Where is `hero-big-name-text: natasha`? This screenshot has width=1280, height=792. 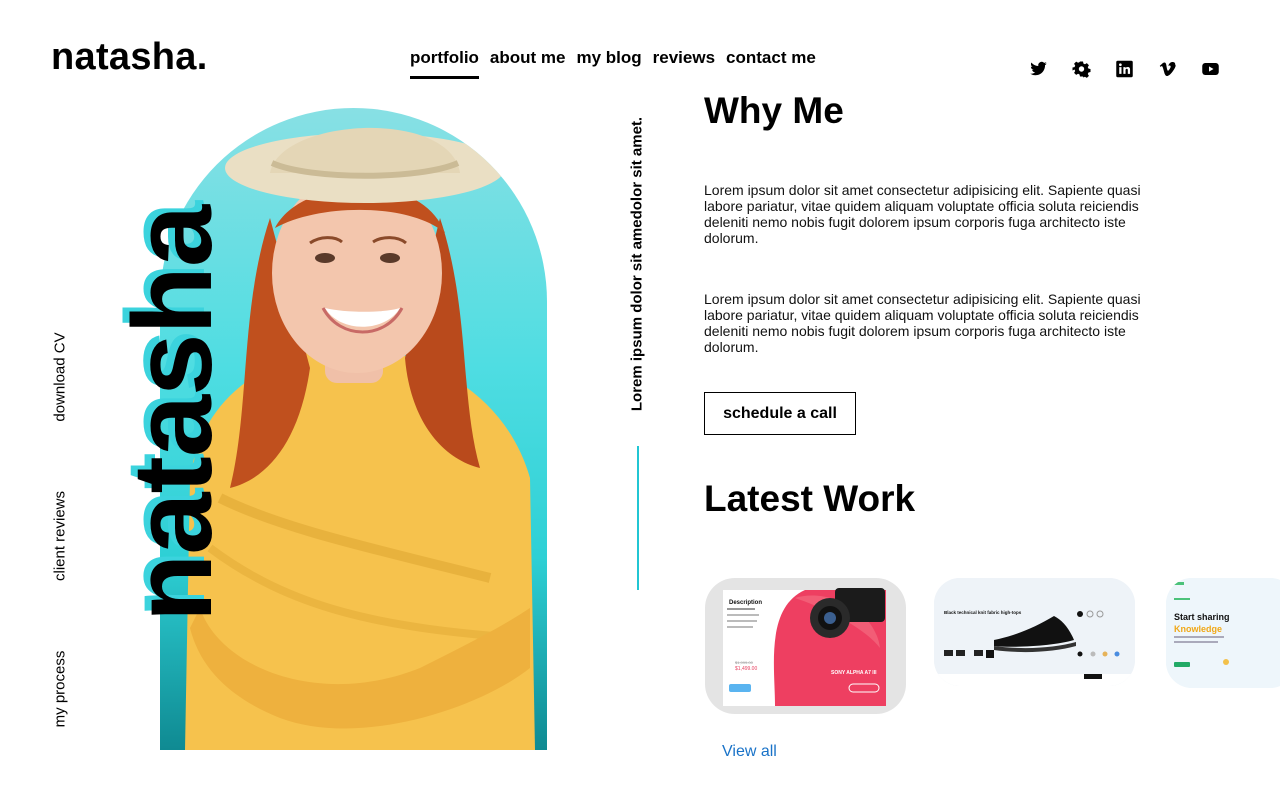 hero-big-name-text: natasha is located at coordinates (172, 414).